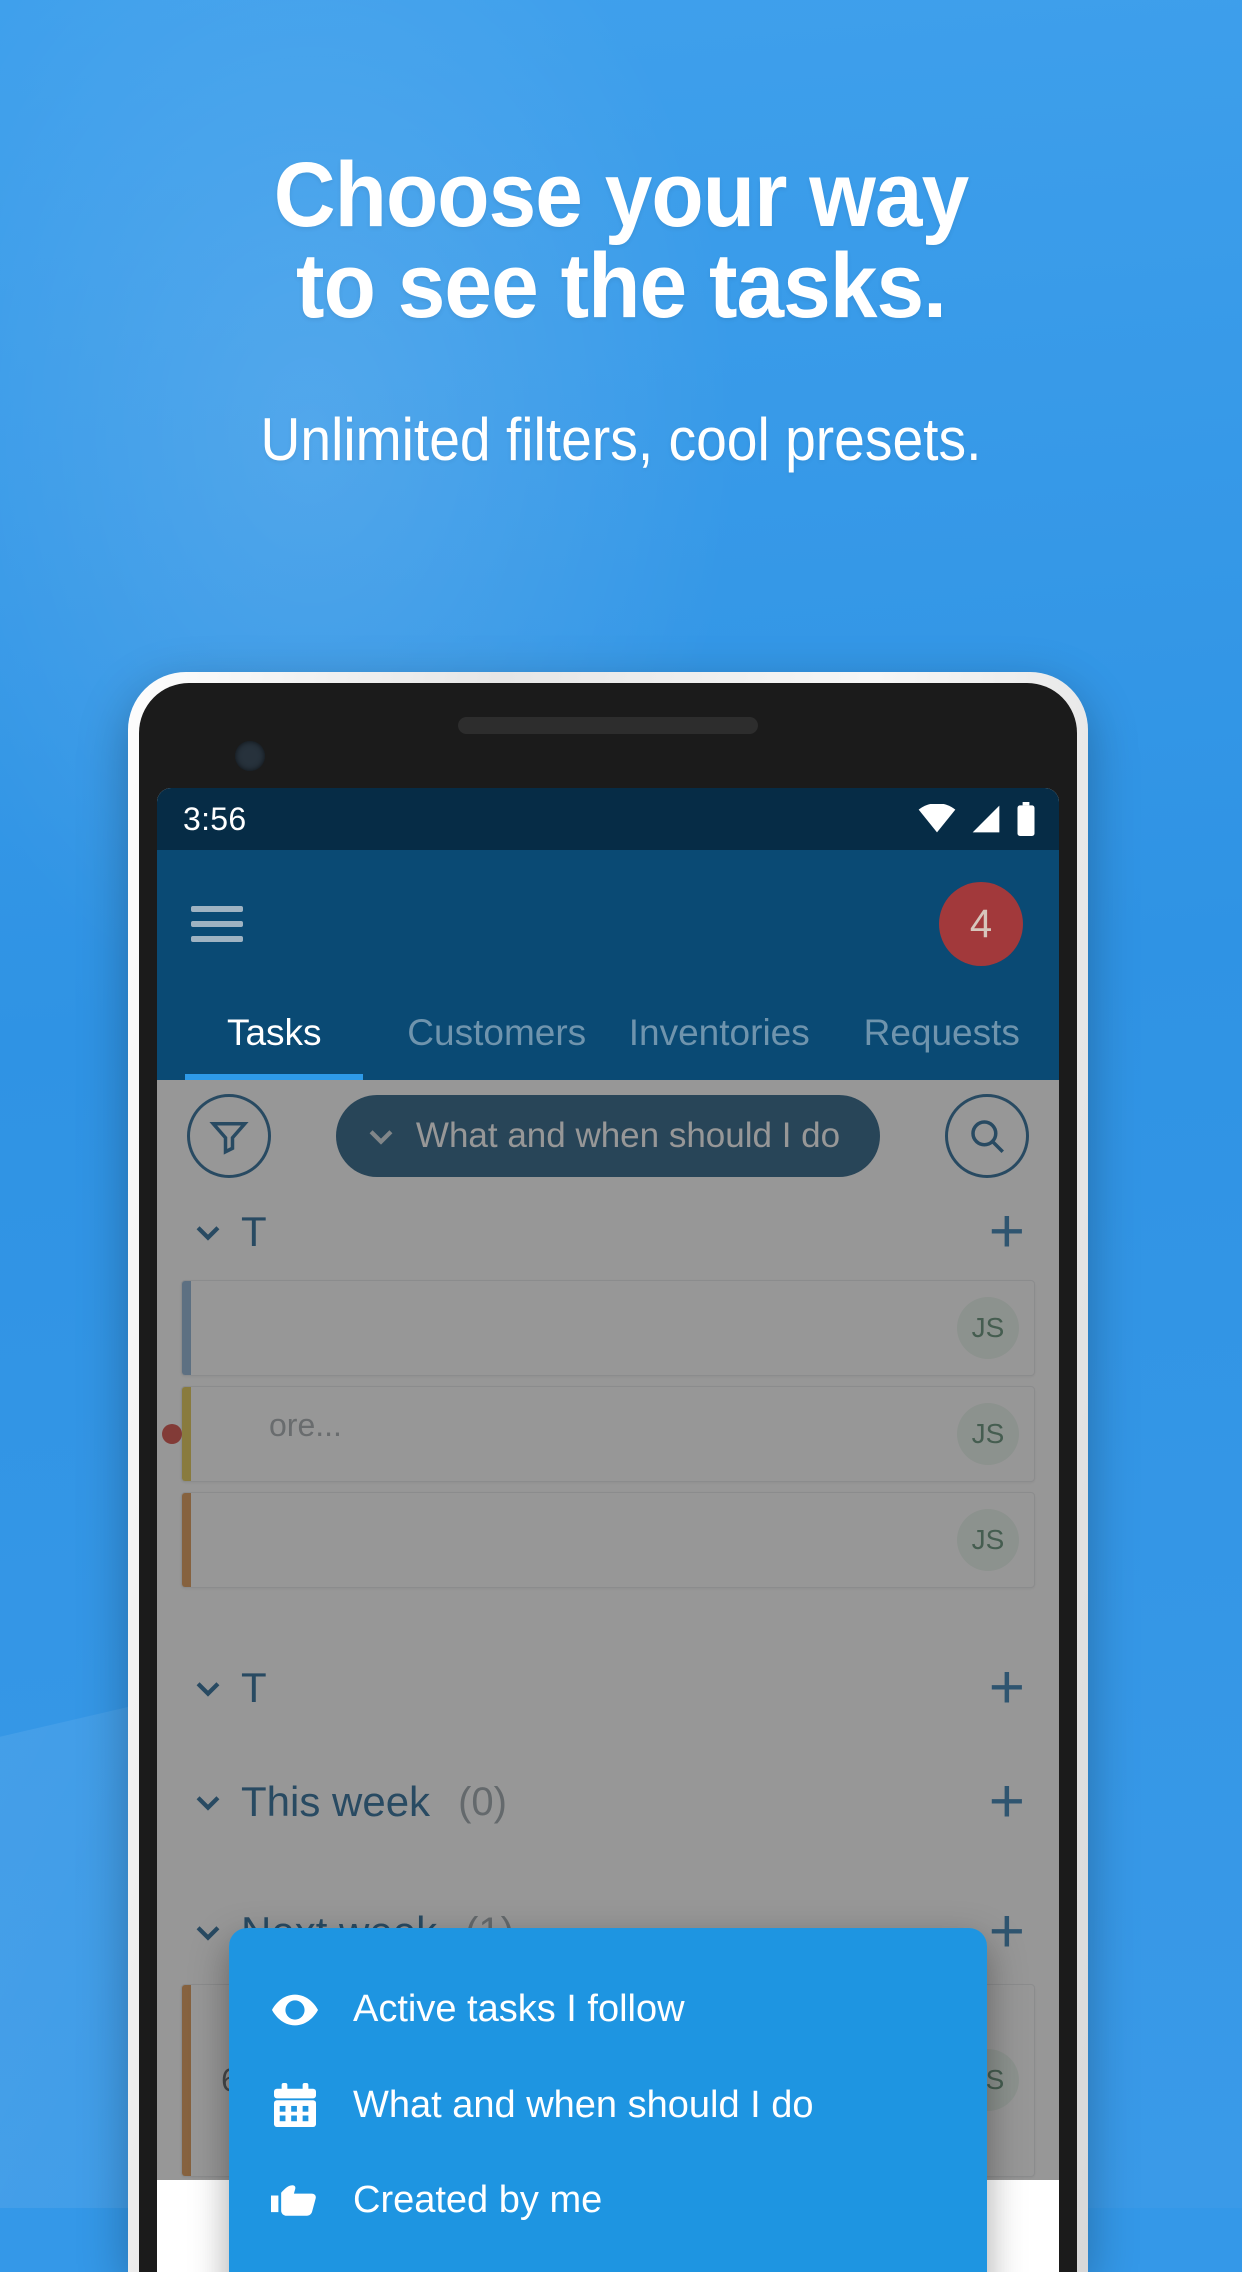 This screenshot has width=1242, height=2272. I want to click on app-bar: 4 Tasks Customers Inventories Requests, so click(608, 965).